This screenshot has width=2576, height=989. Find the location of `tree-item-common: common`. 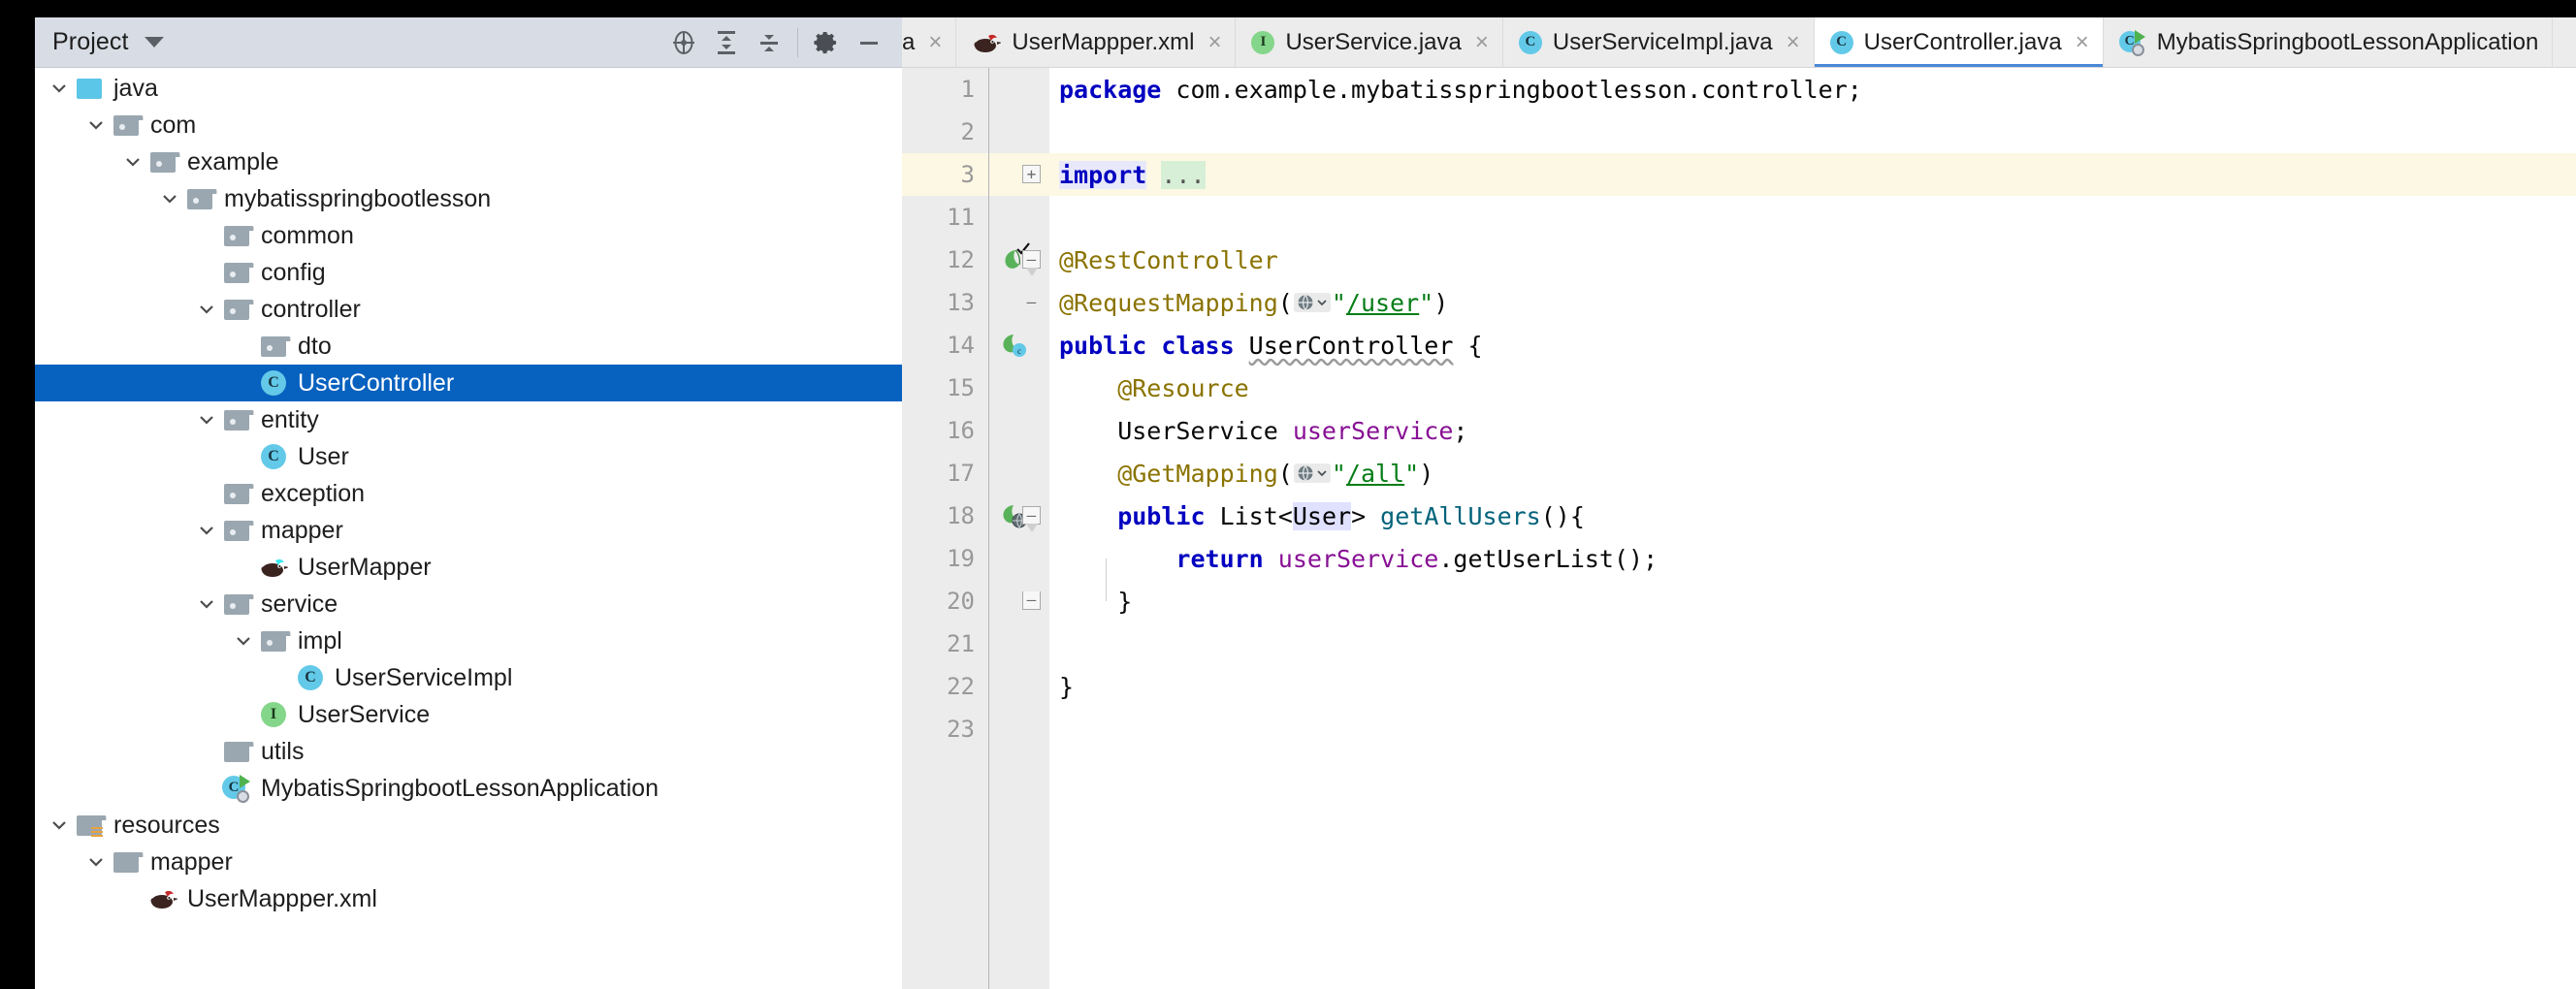

tree-item-common: common is located at coordinates (468, 235).